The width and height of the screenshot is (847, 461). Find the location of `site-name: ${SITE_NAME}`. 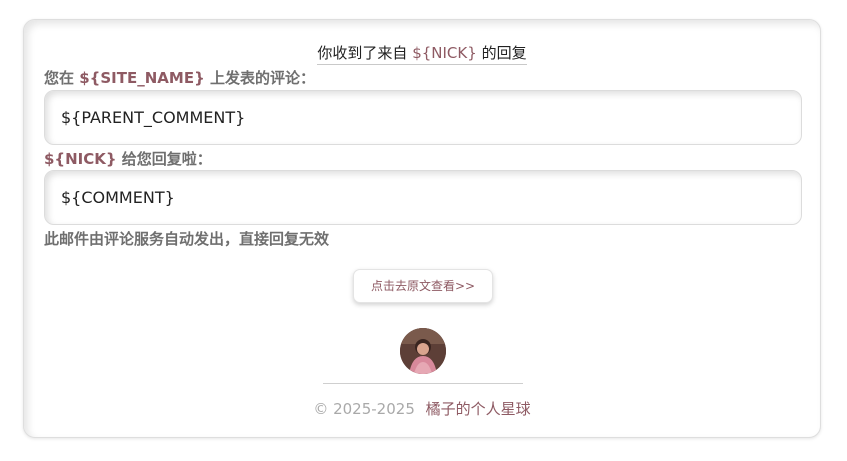

site-name: ${SITE_NAME} is located at coordinates (142, 78).